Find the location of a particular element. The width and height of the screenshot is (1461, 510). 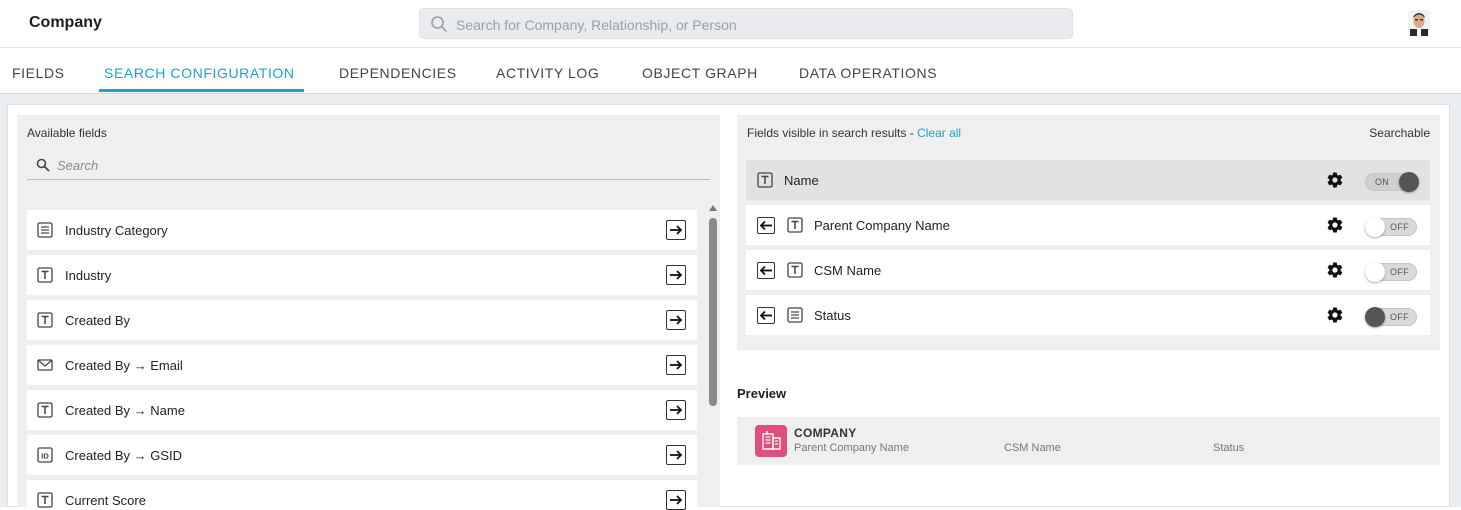

svg-text: ID is located at coordinates (45, 456).